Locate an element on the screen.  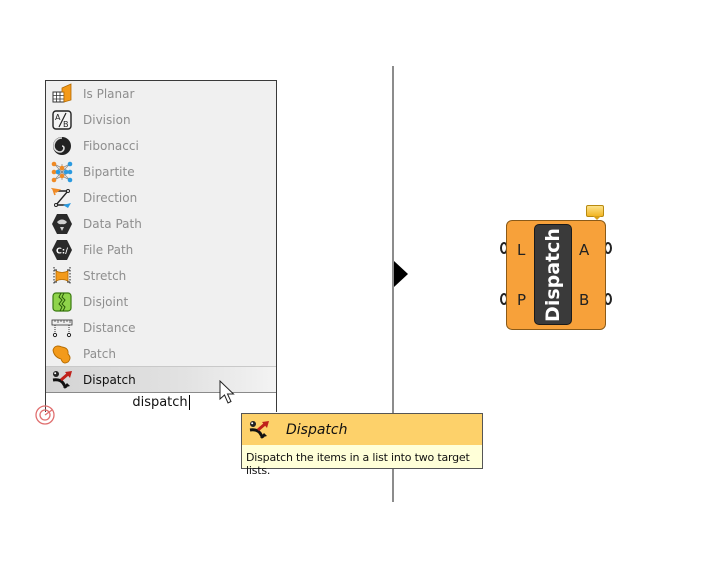
dispatch-component: L P Dispatch A B is located at coordinates (556, 275).